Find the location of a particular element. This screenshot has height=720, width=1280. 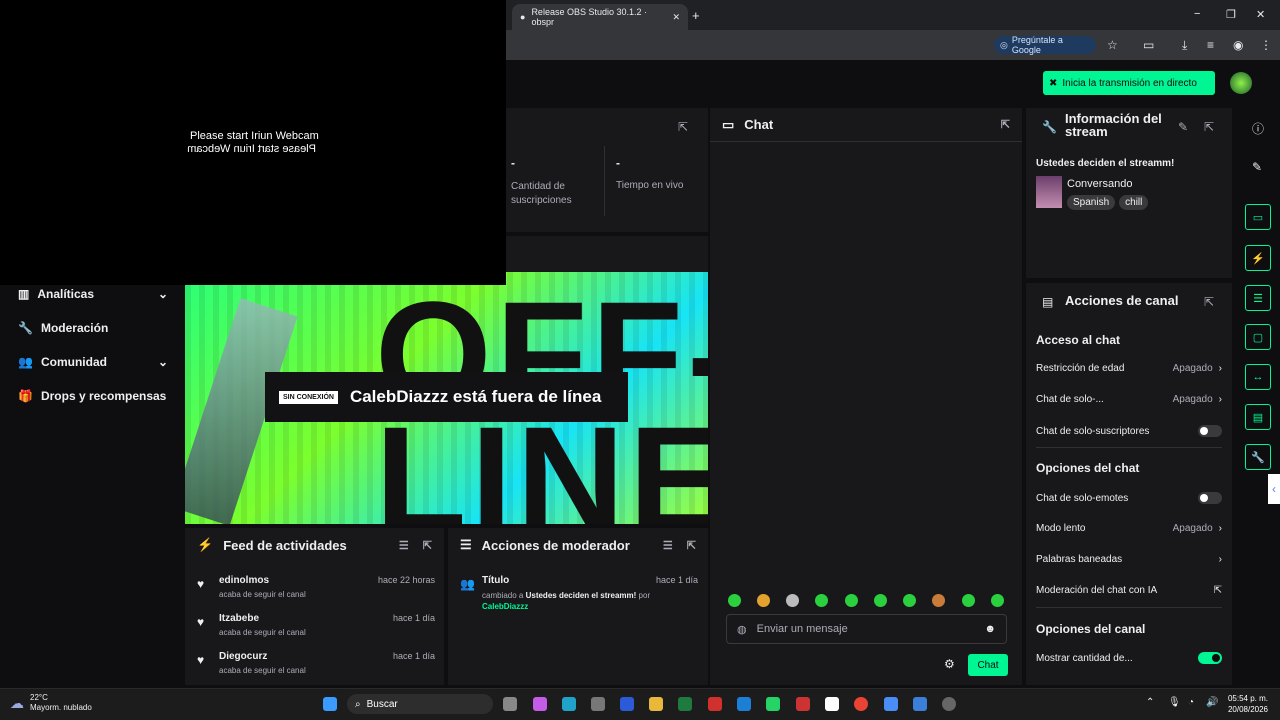

info-icon: ⓘ is located at coordinates (1258, 128).